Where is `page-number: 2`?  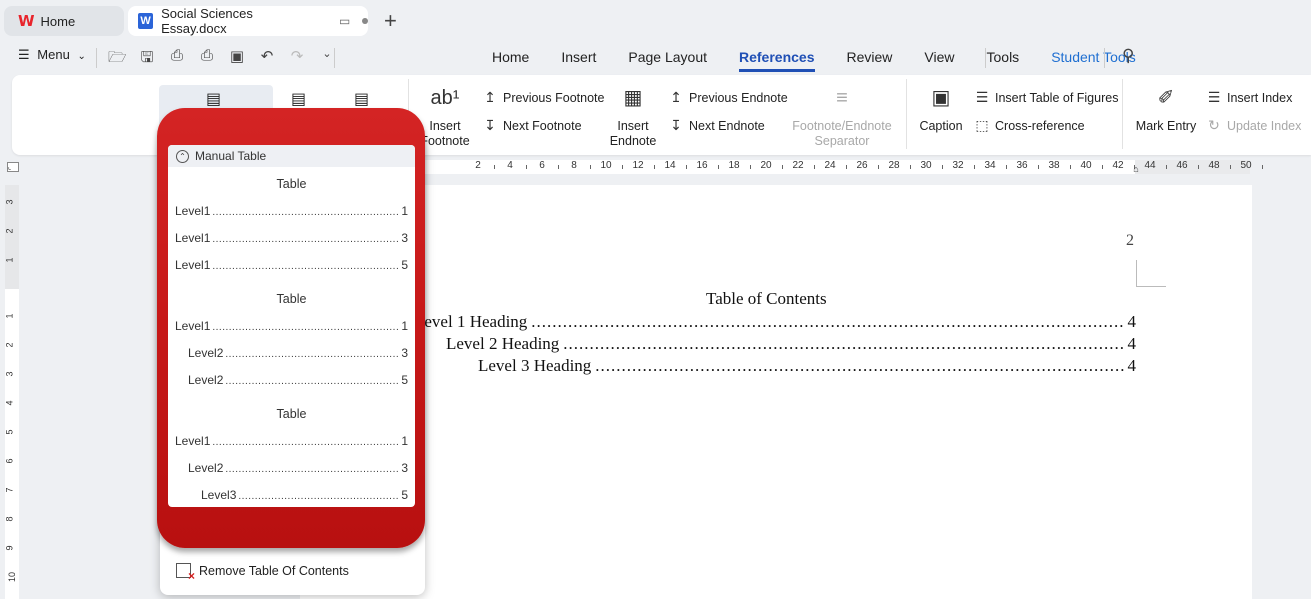
page-number: 2 is located at coordinates (1130, 240).